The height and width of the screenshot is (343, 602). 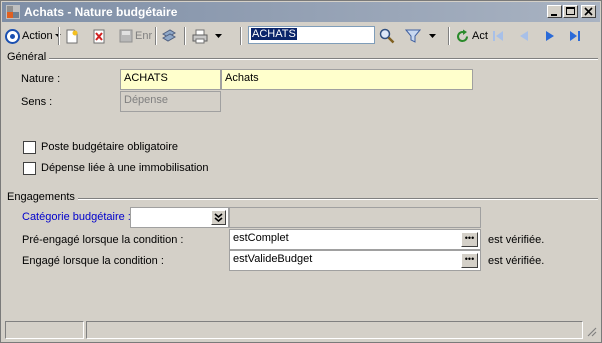 I want to click on next-icon, so click(x=550, y=36).